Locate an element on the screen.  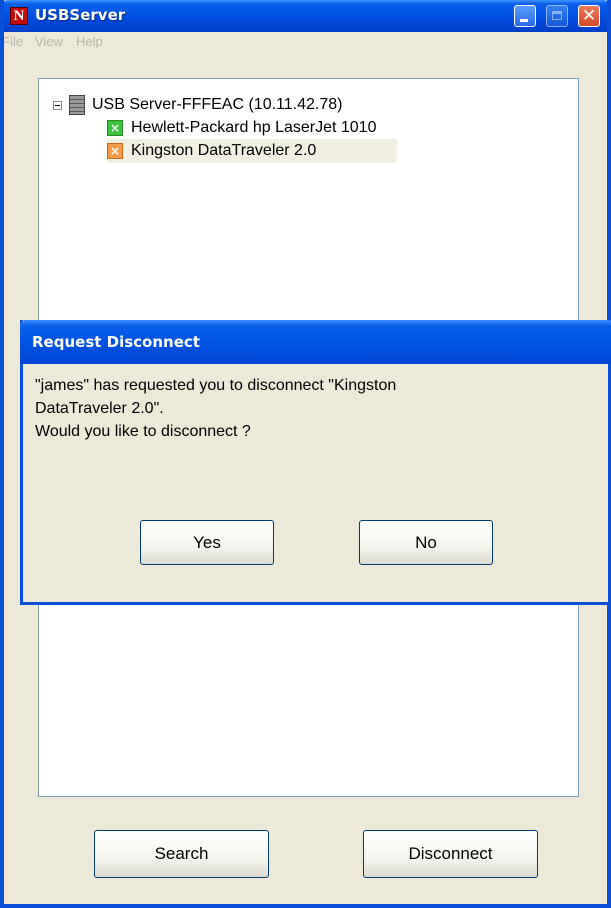
menu-file: File is located at coordinates (13, 41).